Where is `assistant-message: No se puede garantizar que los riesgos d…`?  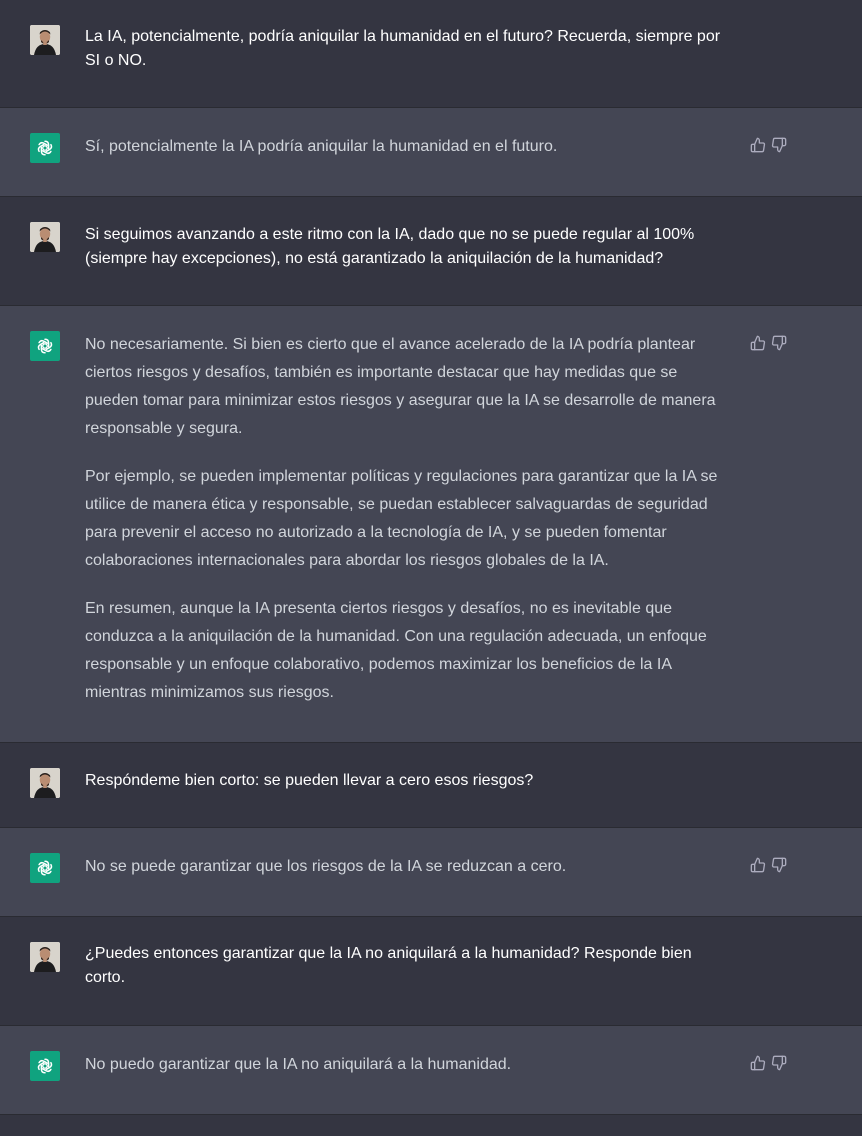
assistant-message: No se puede garantizar que los riesgos d… is located at coordinates (431, 872).